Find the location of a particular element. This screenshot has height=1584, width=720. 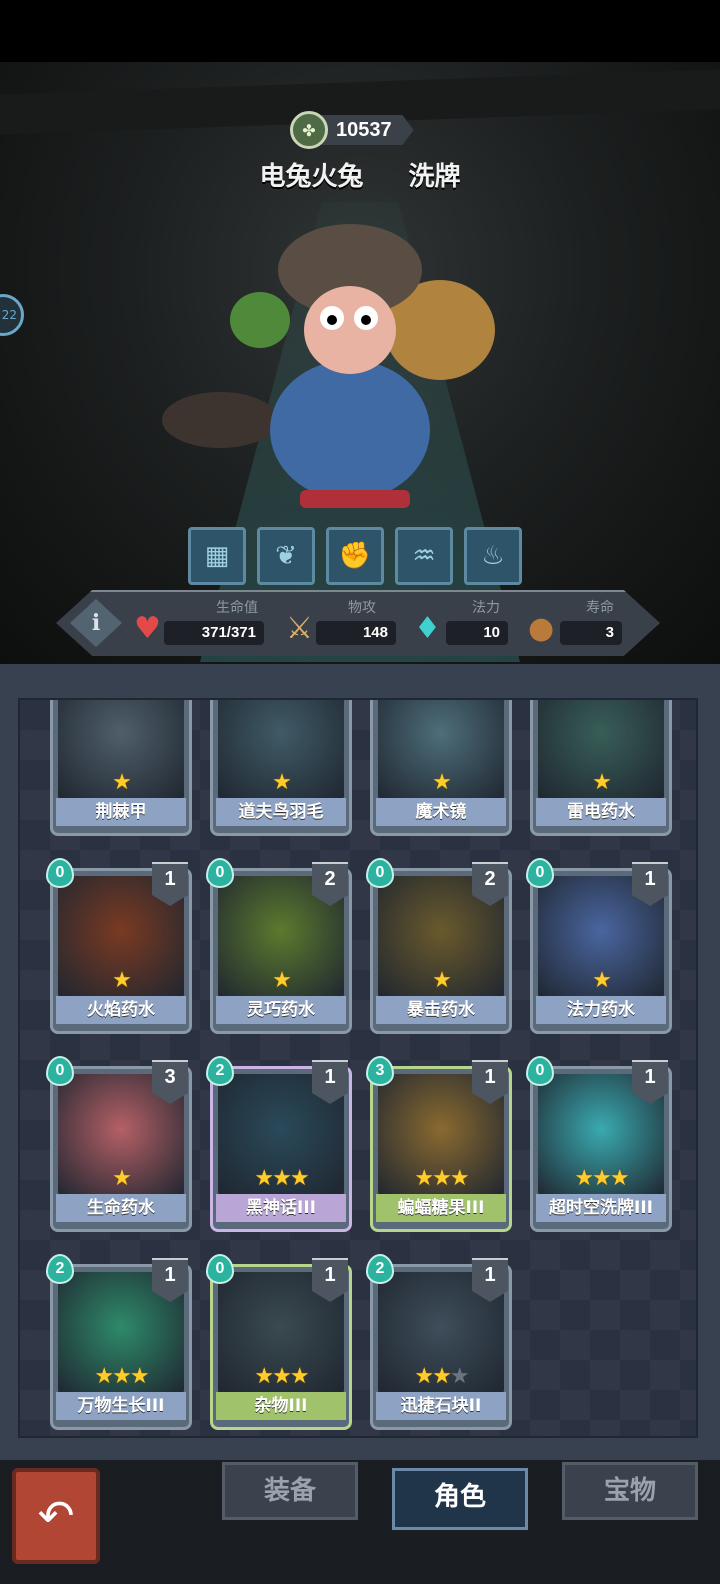

tab-equipment: 装备 is located at coordinates (290, 1491).